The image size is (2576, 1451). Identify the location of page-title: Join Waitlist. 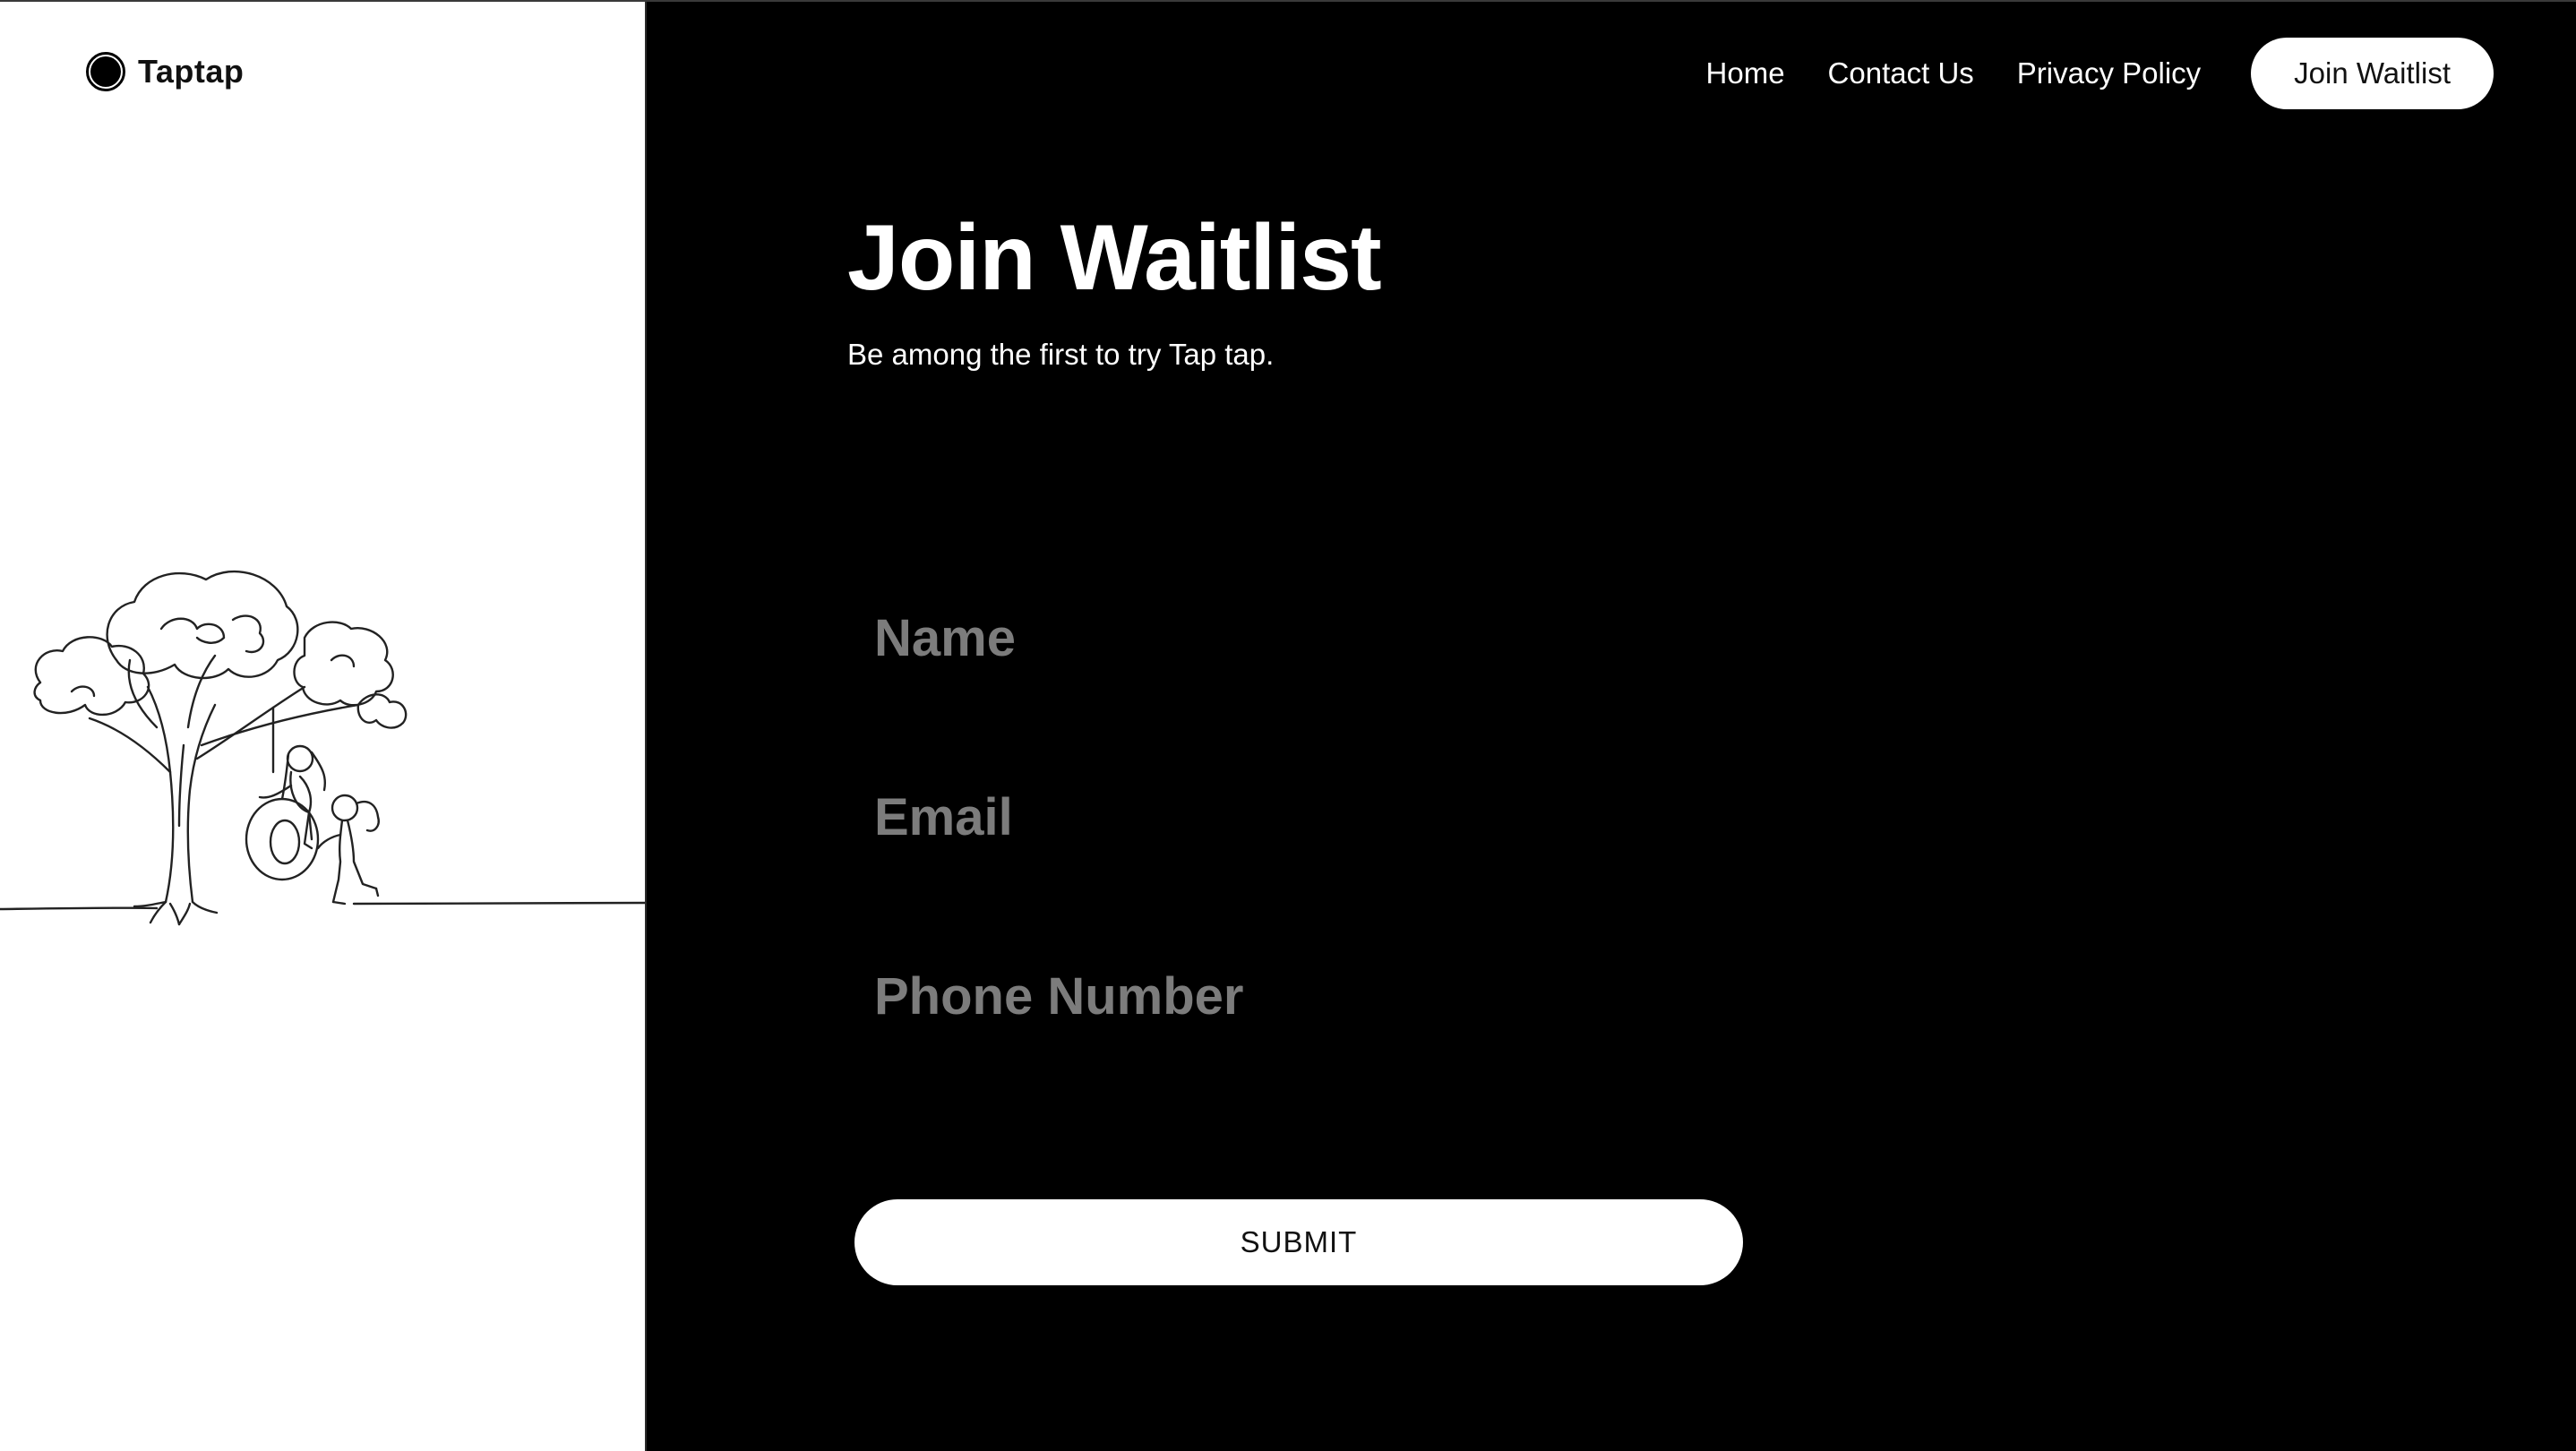
(1114, 258).